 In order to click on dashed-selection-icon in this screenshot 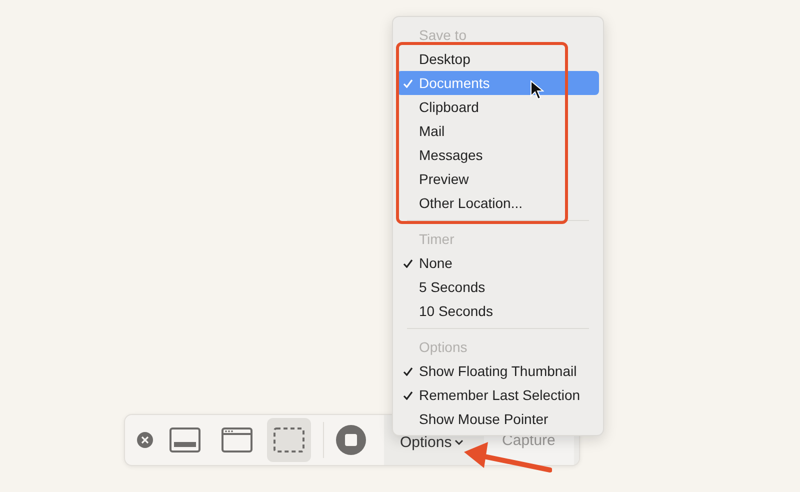, I will do `click(289, 440)`.